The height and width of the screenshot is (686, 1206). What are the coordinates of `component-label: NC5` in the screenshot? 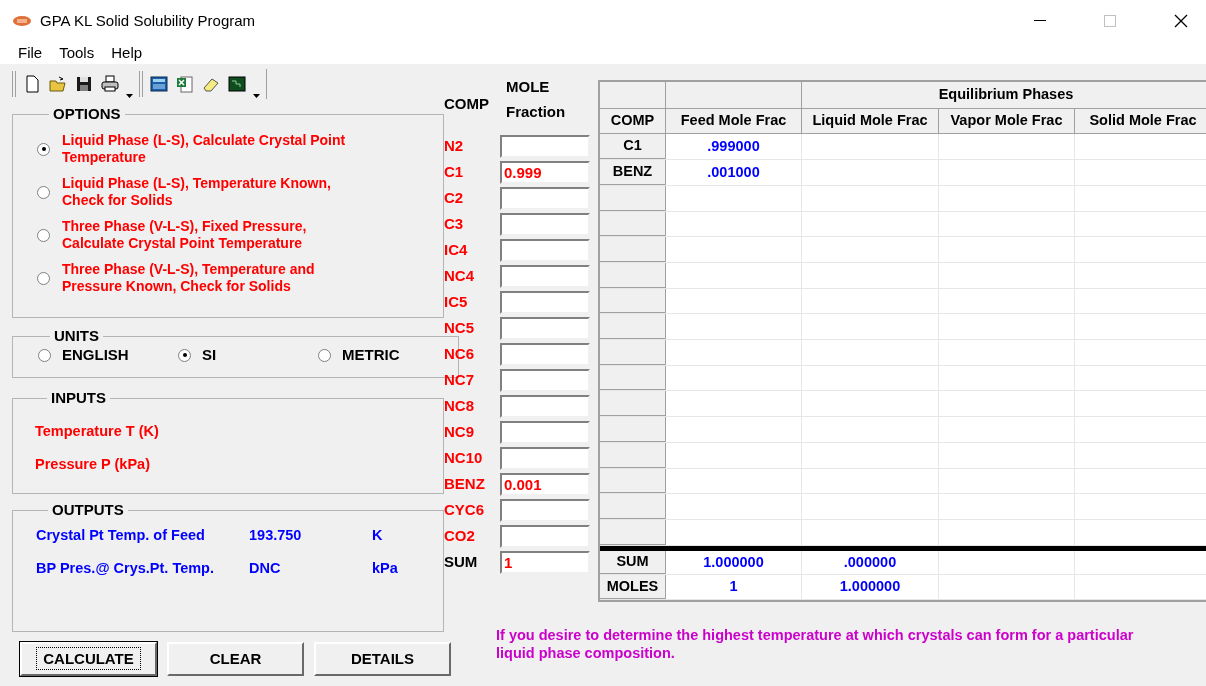 It's located at (459, 327).